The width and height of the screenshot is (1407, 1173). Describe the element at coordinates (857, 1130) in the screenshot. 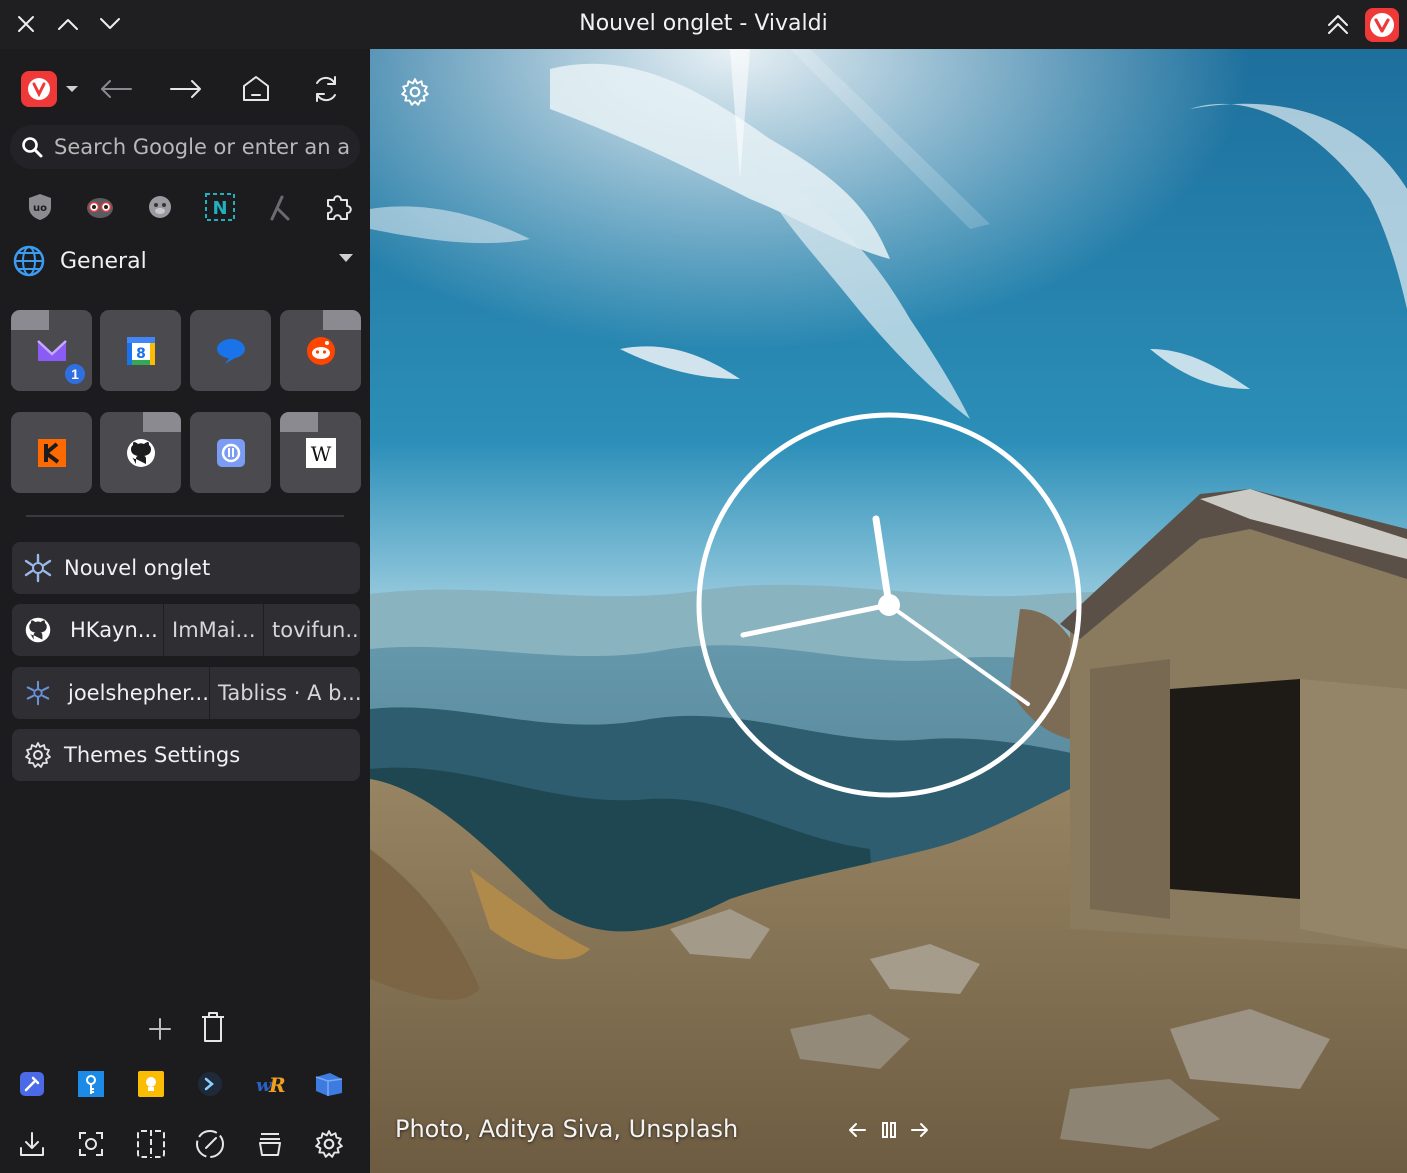

I see `previous-background-icon` at that location.